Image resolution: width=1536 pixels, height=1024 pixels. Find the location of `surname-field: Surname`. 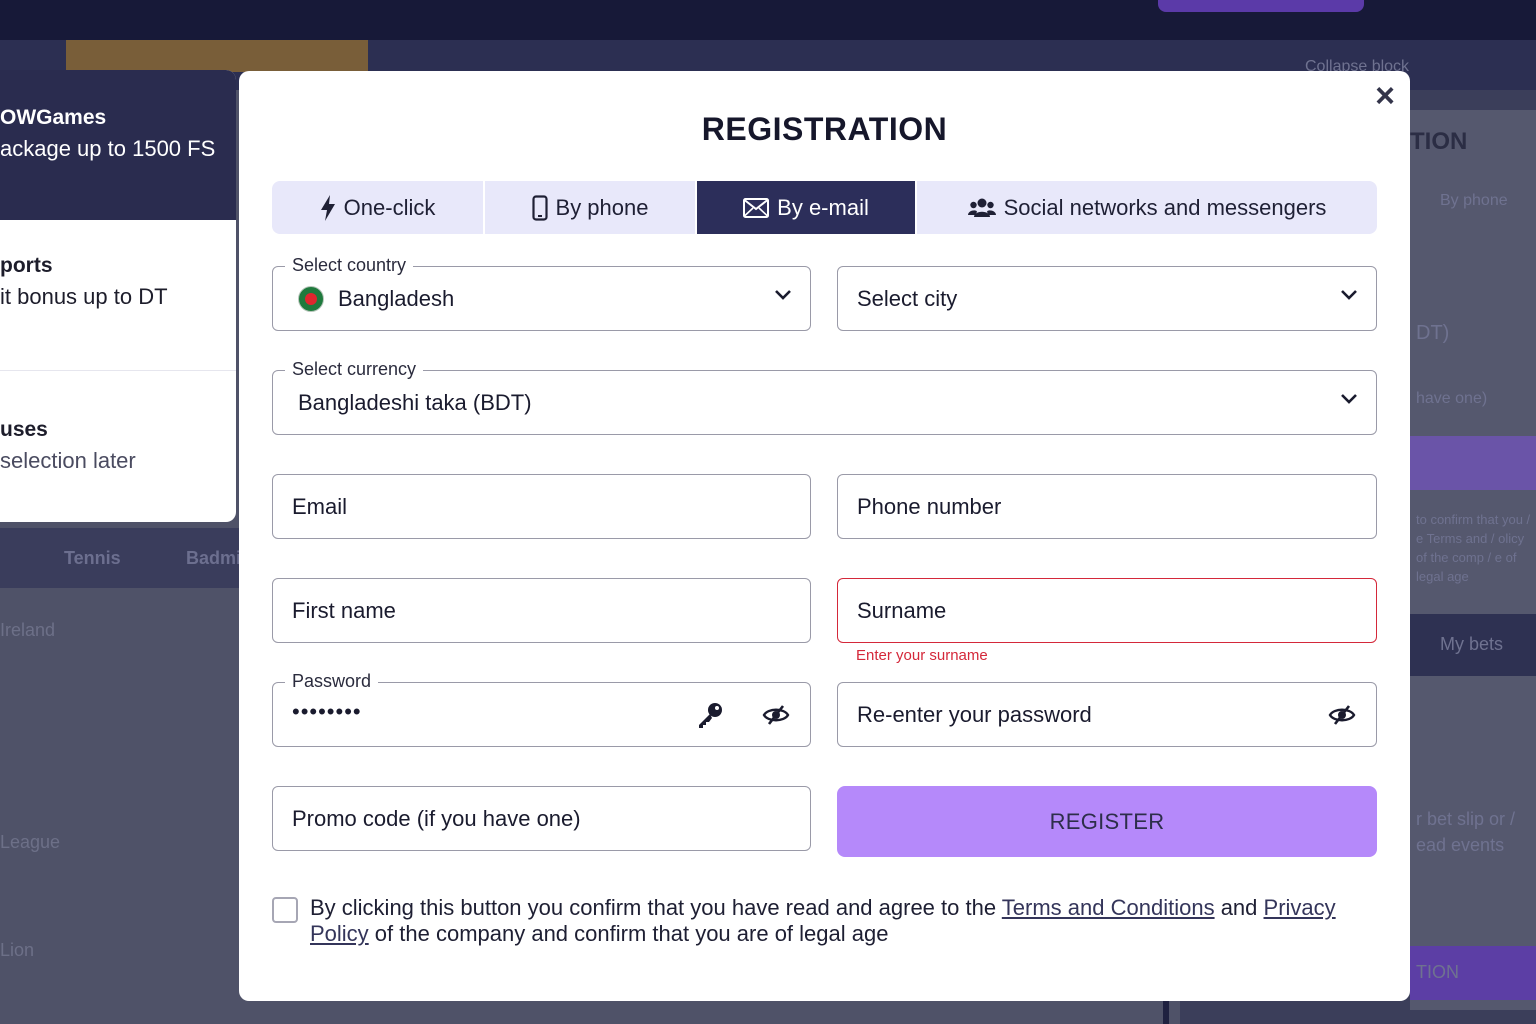

surname-field: Surname is located at coordinates (1107, 610).